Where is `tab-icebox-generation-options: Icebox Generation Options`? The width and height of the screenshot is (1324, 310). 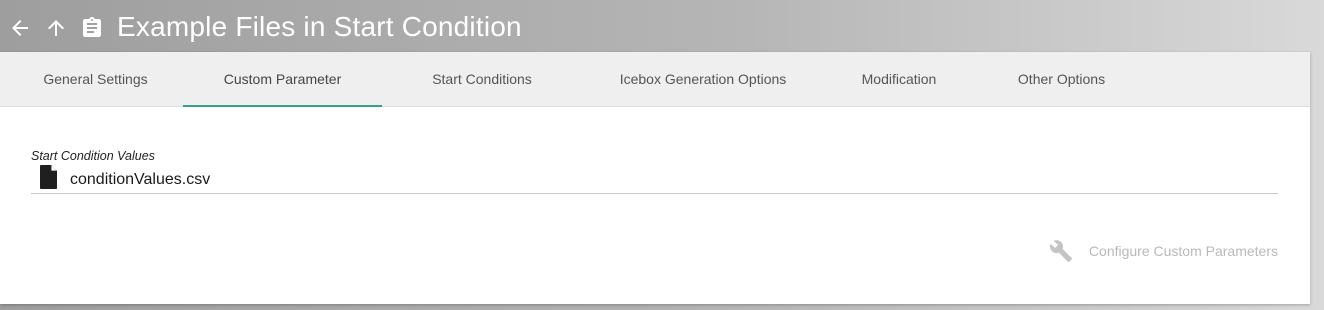 tab-icebox-generation-options: Icebox Generation Options is located at coordinates (703, 79).